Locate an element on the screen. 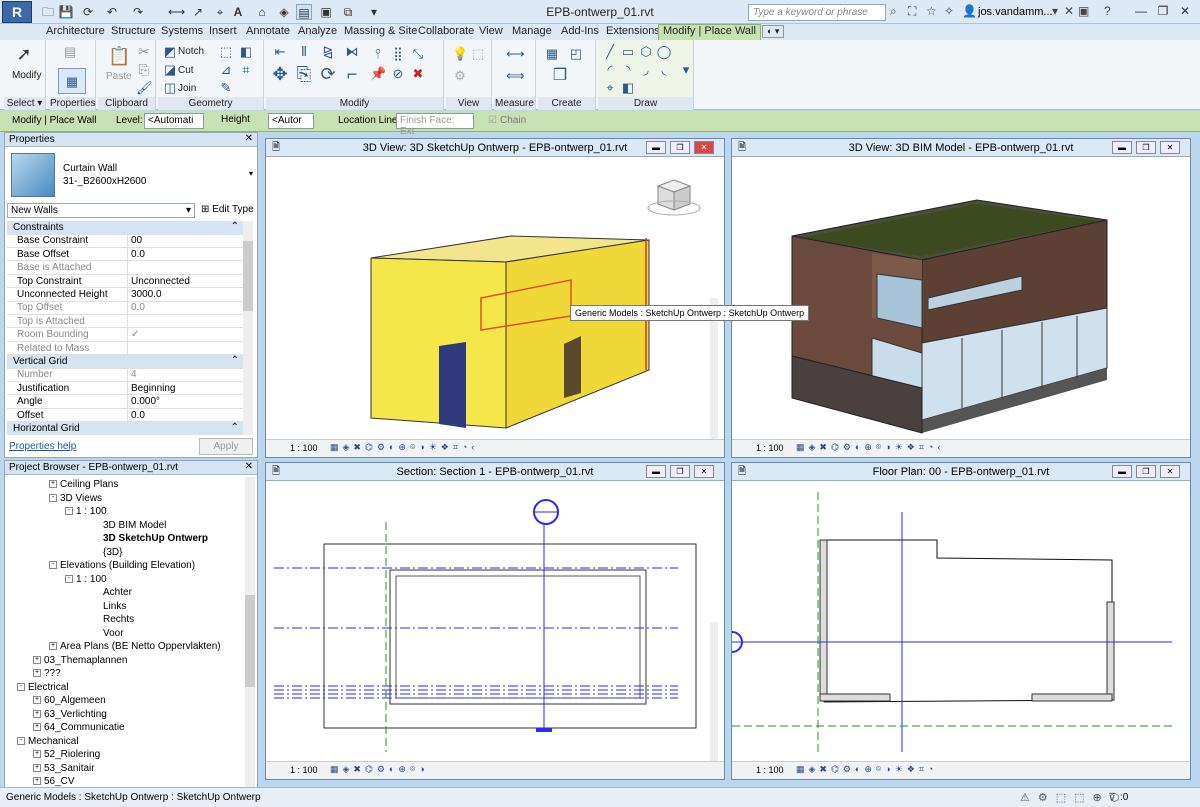 The width and height of the screenshot is (1200, 807). browser-item: - Elevations (Building Elevation) is located at coordinates (122, 565).